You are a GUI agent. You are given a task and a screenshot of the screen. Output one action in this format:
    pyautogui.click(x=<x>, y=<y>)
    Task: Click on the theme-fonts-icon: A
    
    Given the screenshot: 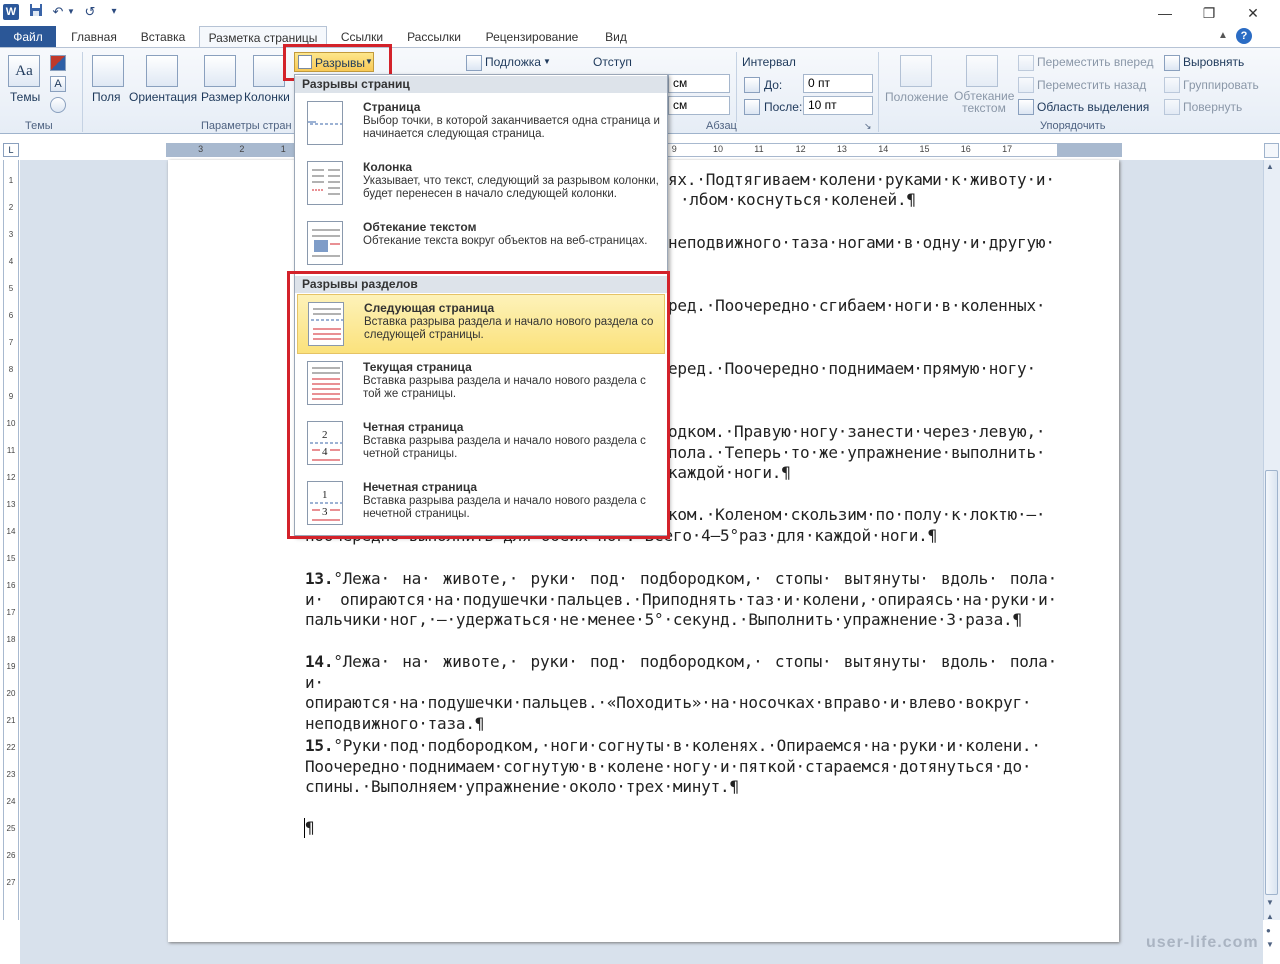 What is the action you would take?
    pyautogui.click(x=58, y=84)
    